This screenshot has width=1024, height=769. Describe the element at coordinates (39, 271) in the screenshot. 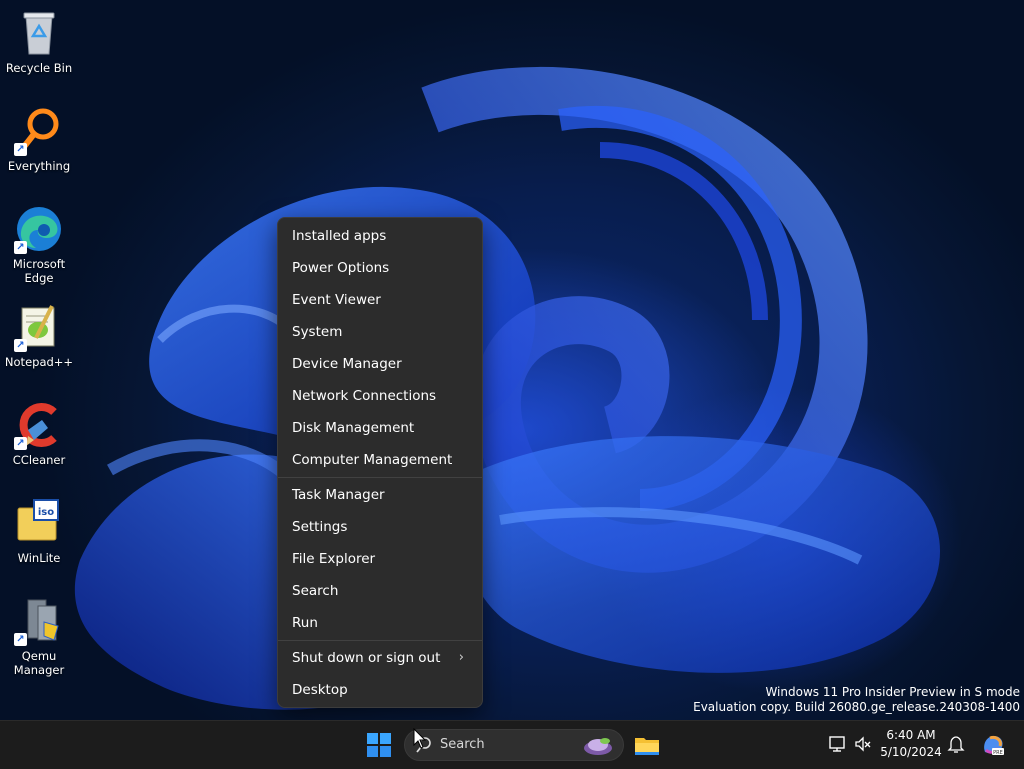

I see `desktop-icon-label: Microsoft Edge` at that location.